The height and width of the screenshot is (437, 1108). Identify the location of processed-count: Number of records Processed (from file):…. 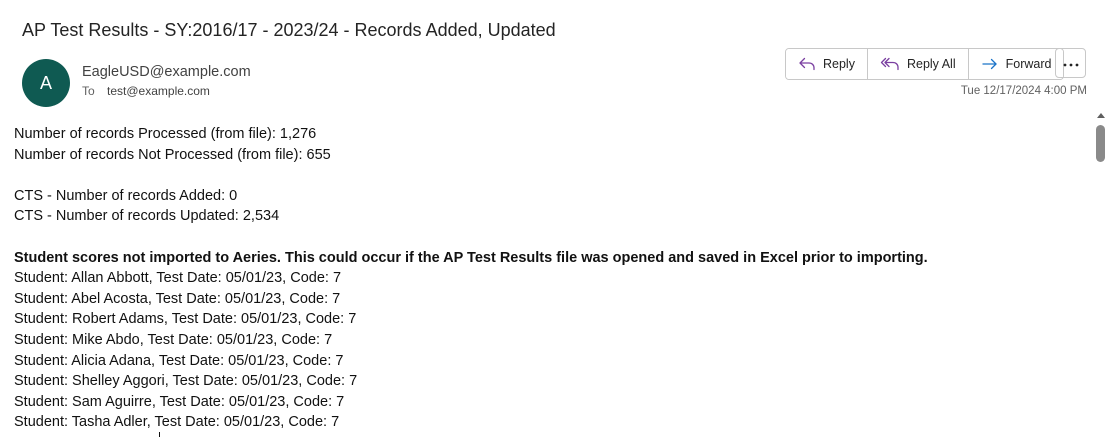
(165, 134).